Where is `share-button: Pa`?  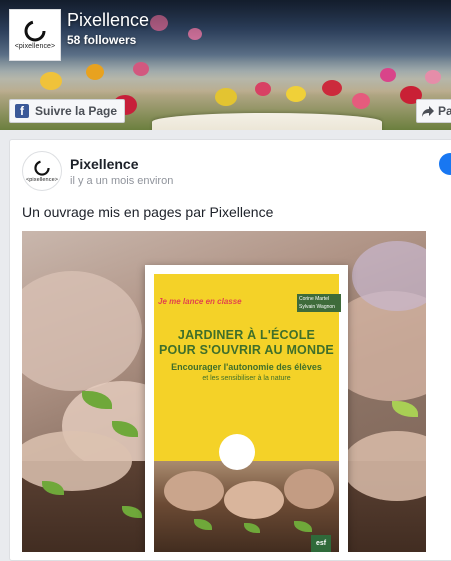
share-button: Pa is located at coordinates (433, 111).